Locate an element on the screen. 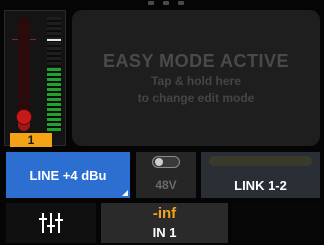 Image resolution: width=324 pixels, height=245 pixels. phantom-power-toggle is located at coordinates (166, 162).